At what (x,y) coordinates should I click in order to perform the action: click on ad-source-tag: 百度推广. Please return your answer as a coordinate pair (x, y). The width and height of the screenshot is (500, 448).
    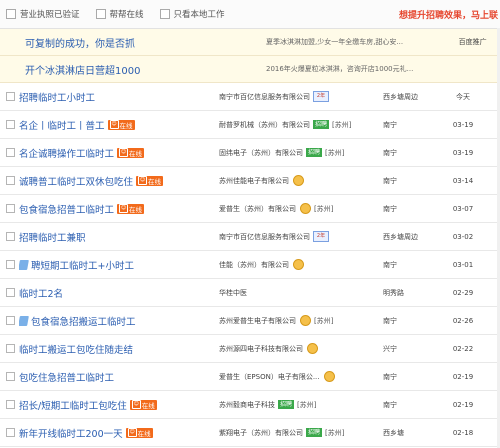
    Looking at the image, I should click on (472, 42).